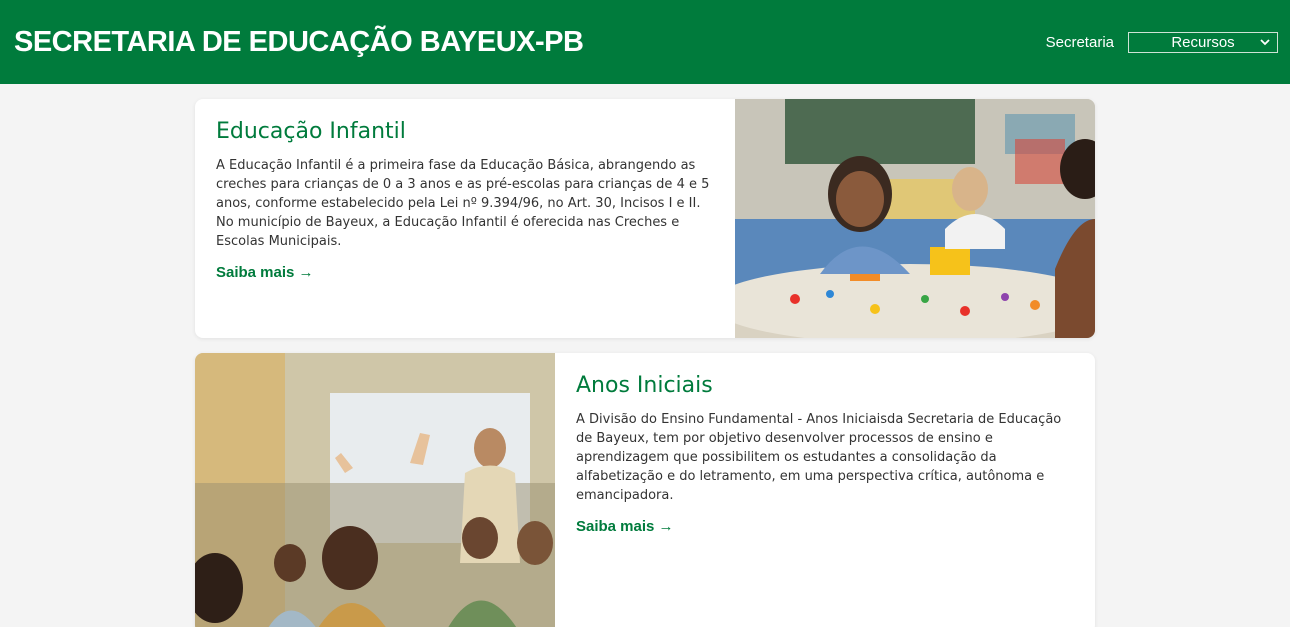 This screenshot has width=1290, height=627. What do you see at coordinates (1080, 42) in the screenshot?
I see `nav-link-secretaria: Secretaria` at bounding box center [1080, 42].